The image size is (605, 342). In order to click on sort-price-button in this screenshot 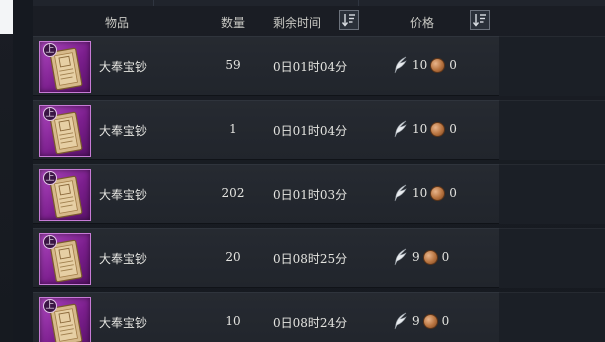, I will do `click(480, 20)`.